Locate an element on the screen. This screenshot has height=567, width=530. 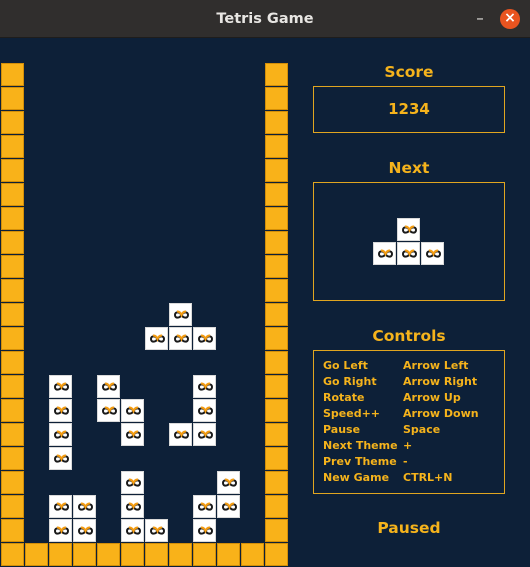
control-action: Go Left is located at coordinates (345, 365).